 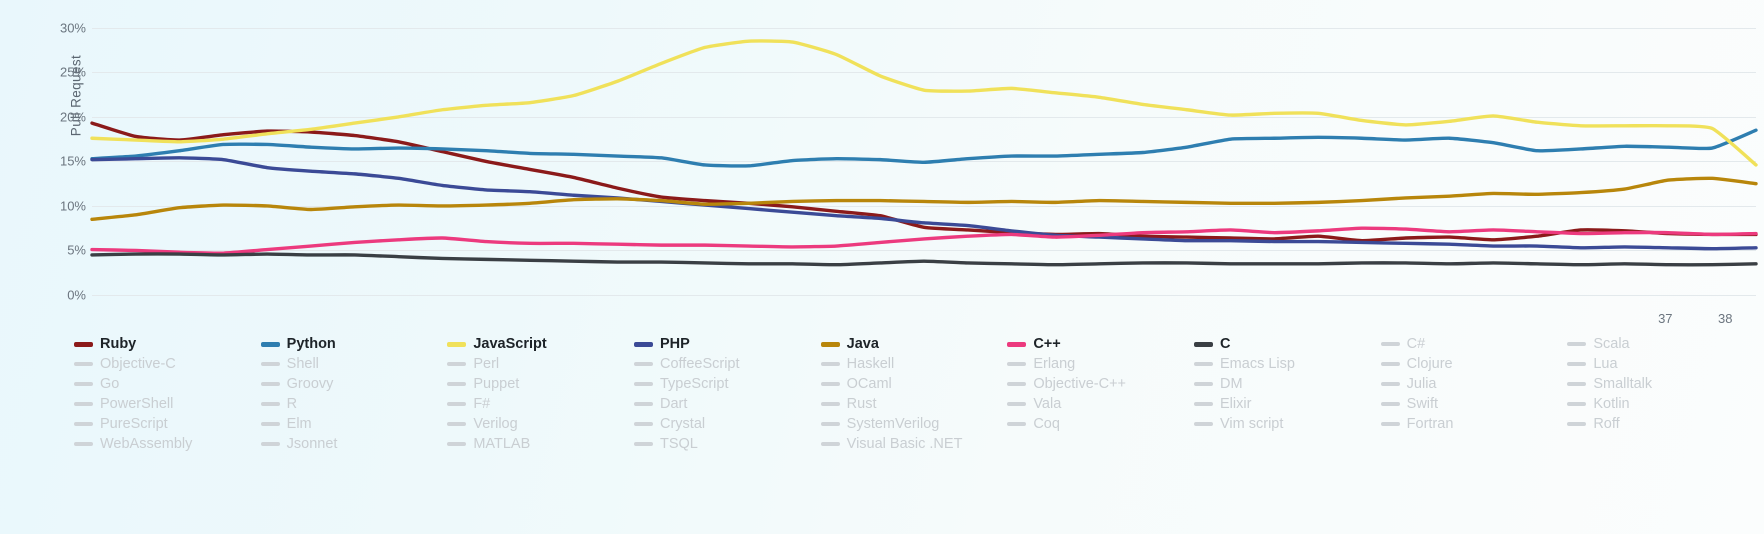 What do you see at coordinates (1287, 404) in the screenshot?
I see `legend-item-elixir: Elixir` at bounding box center [1287, 404].